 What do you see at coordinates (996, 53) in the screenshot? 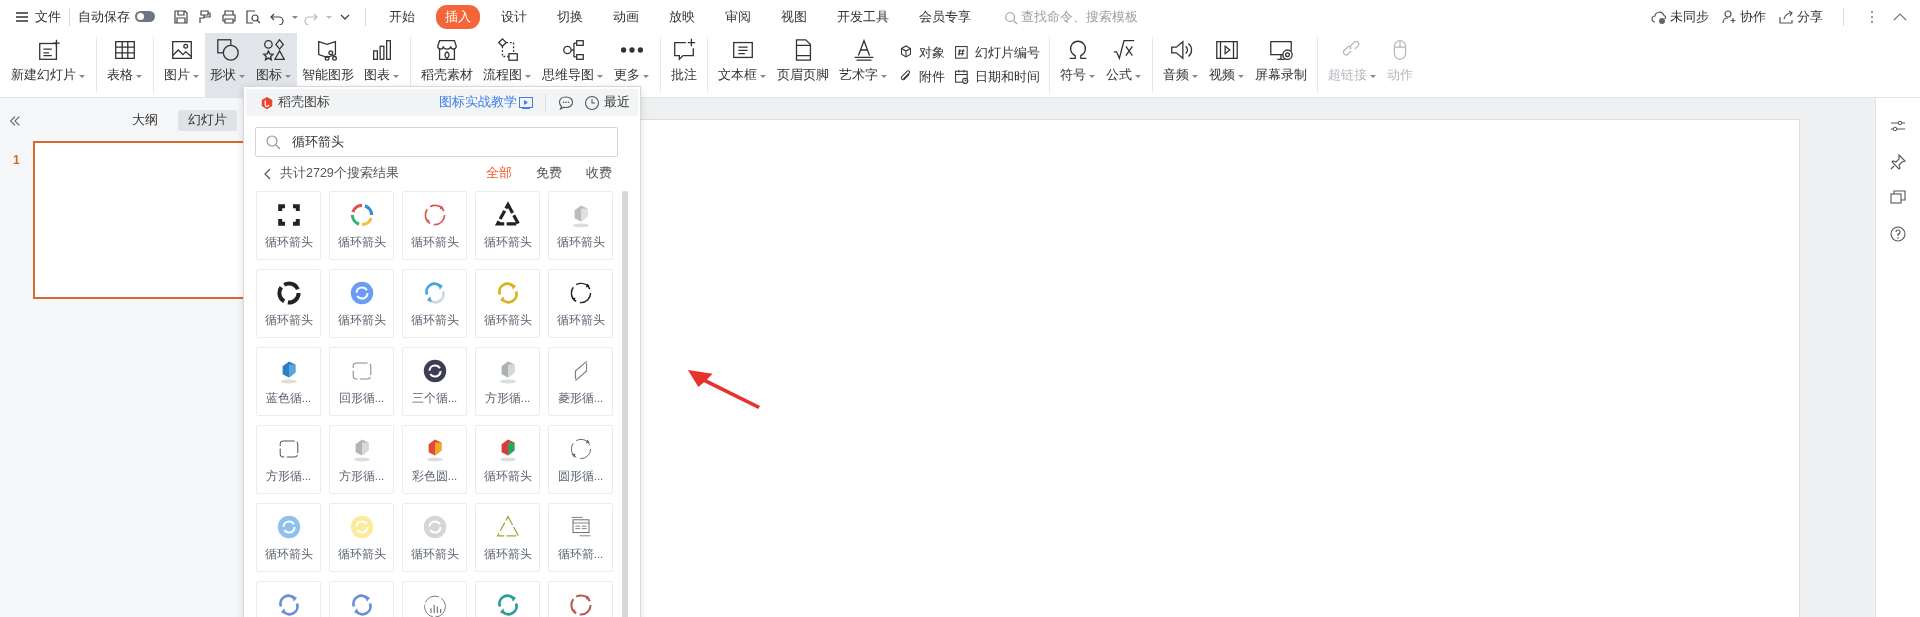
I see `ribbon-button: 幻灯片编号` at bounding box center [996, 53].